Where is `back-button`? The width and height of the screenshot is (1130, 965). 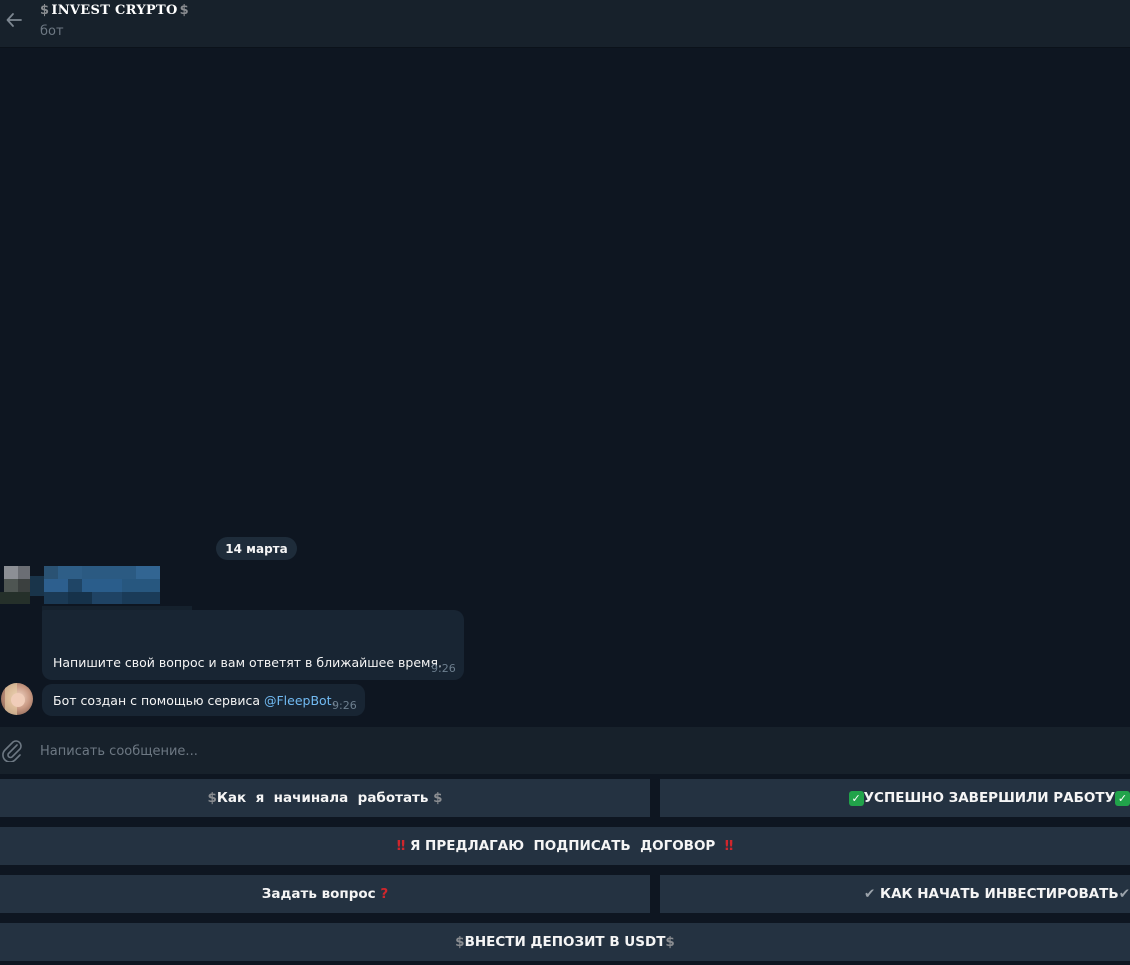
back-button is located at coordinates (14, 20).